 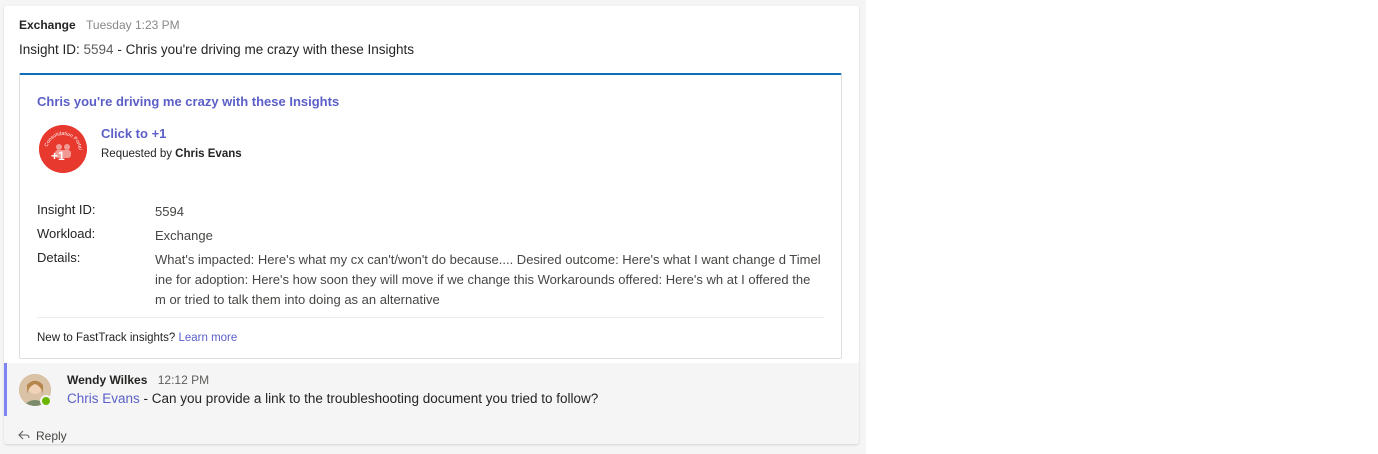 I want to click on field-label: Workload:, so click(x=66, y=233).